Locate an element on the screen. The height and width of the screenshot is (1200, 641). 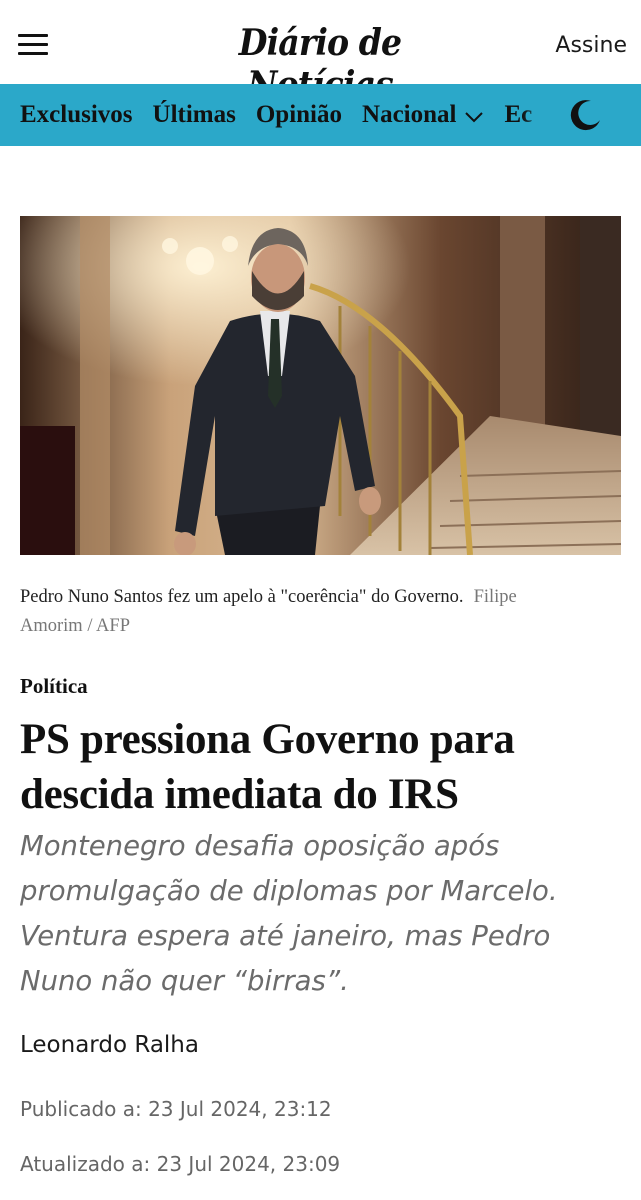
top-bar: Diário de Notícias Assine is located at coordinates (320, 53).